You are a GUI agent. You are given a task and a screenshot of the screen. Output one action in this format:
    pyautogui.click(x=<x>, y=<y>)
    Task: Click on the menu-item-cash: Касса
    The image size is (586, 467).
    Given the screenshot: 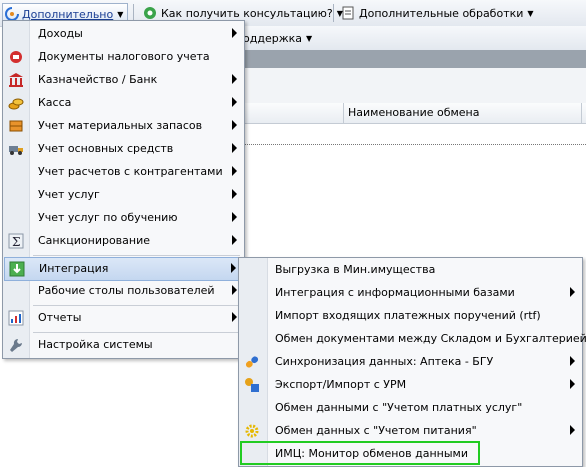 What is the action you would take?
    pyautogui.click(x=123, y=103)
    